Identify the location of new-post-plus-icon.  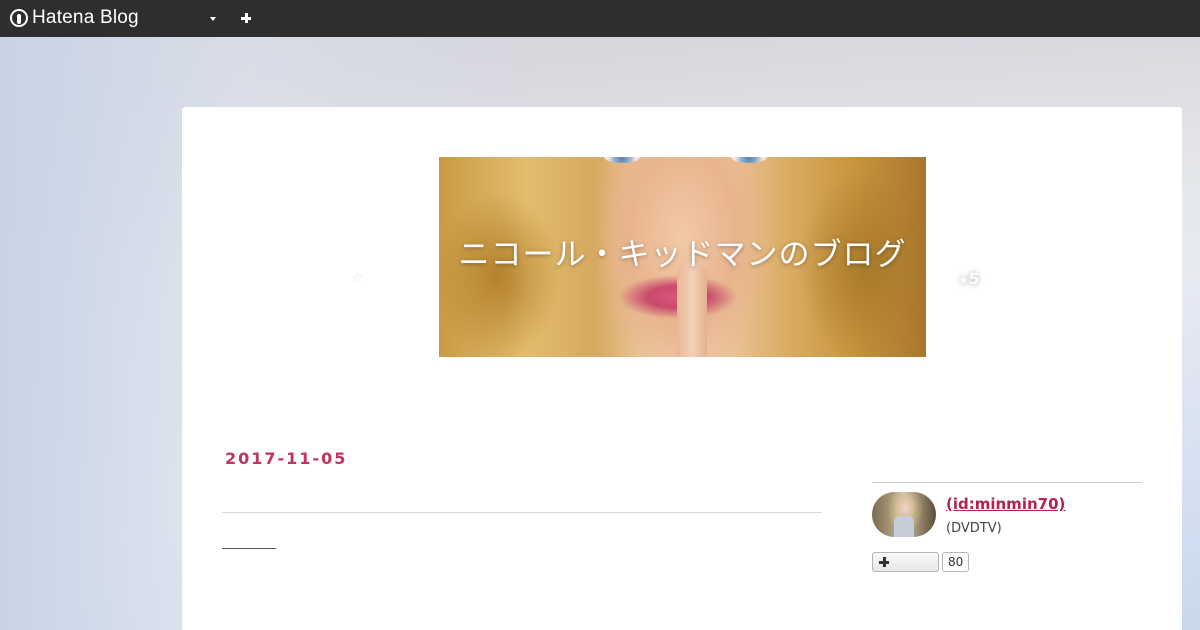
(246, 18).